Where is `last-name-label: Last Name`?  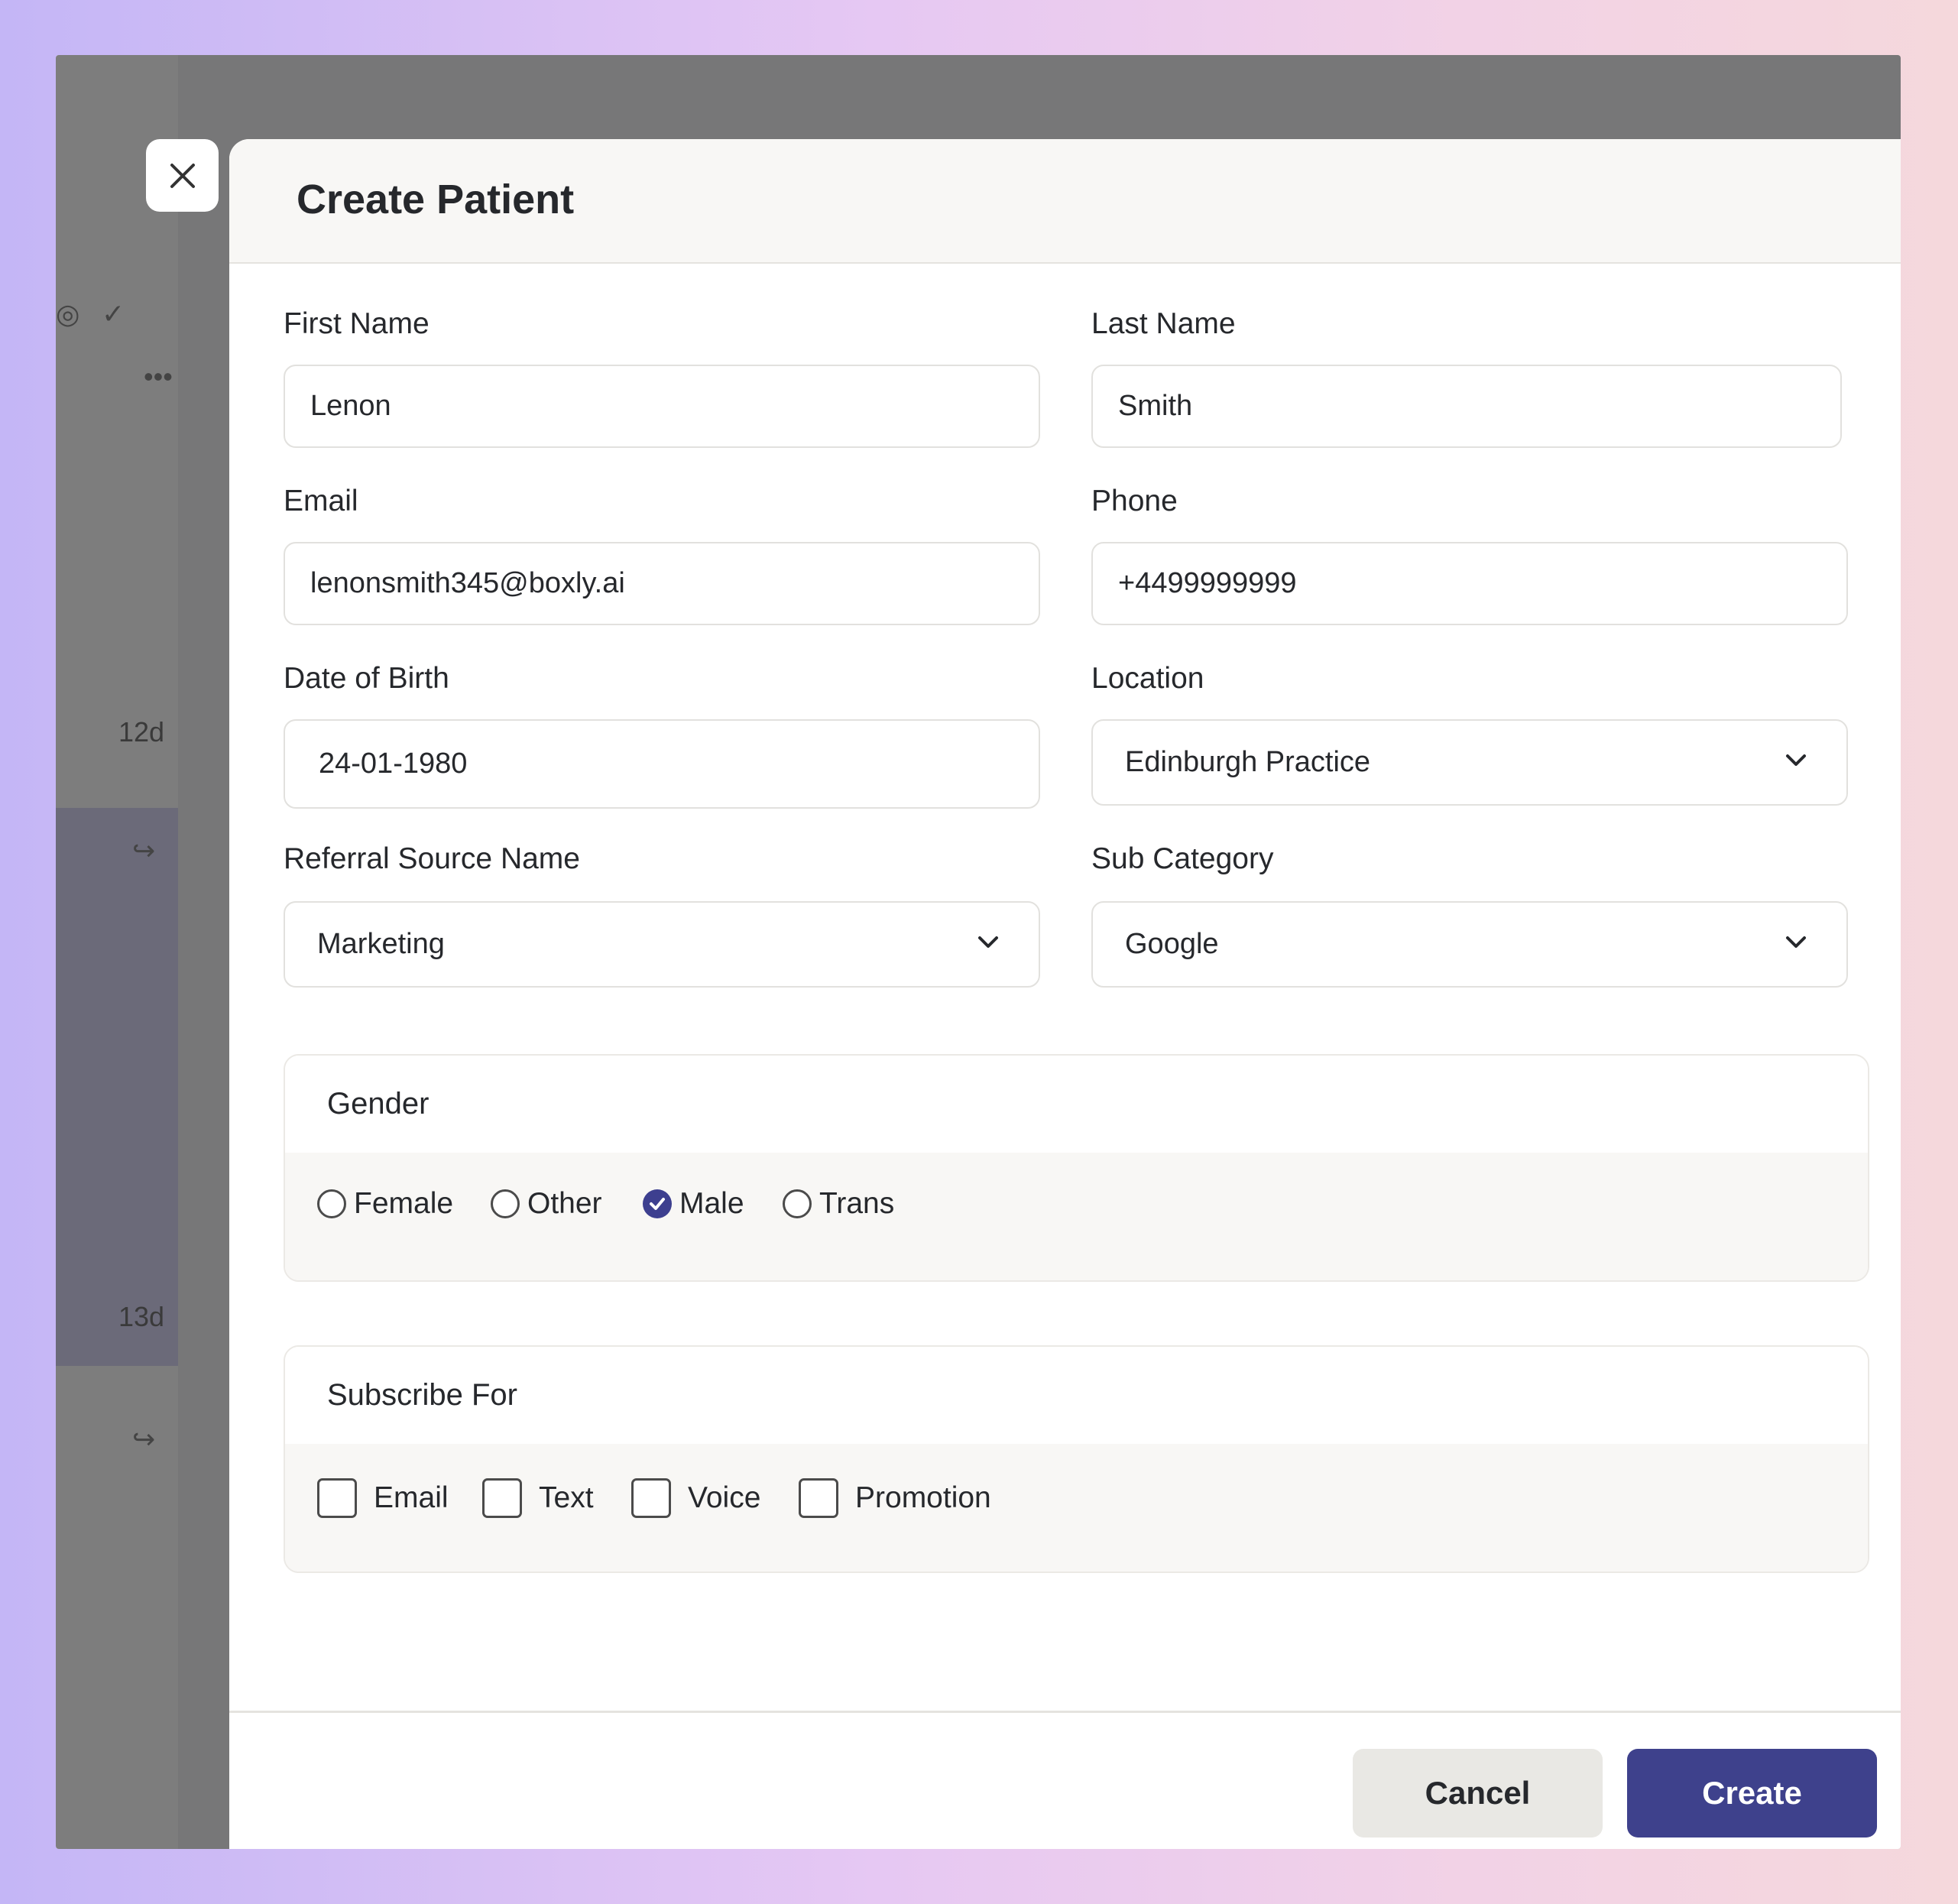 last-name-label: Last Name is located at coordinates (1163, 323).